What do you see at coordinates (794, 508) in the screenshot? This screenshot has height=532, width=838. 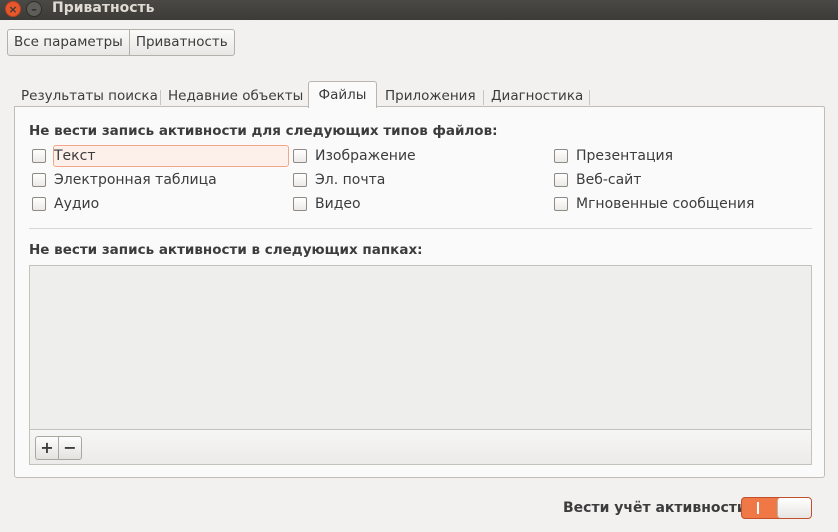 I see `switch-knob` at bounding box center [794, 508].